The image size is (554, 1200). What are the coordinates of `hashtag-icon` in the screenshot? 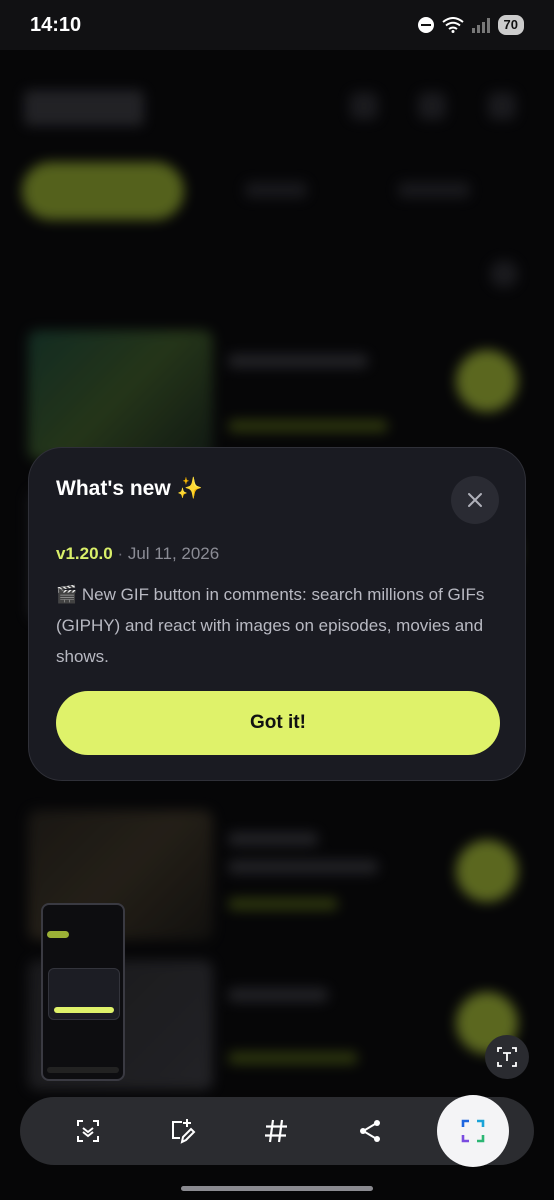 It's located at (276, 1131).